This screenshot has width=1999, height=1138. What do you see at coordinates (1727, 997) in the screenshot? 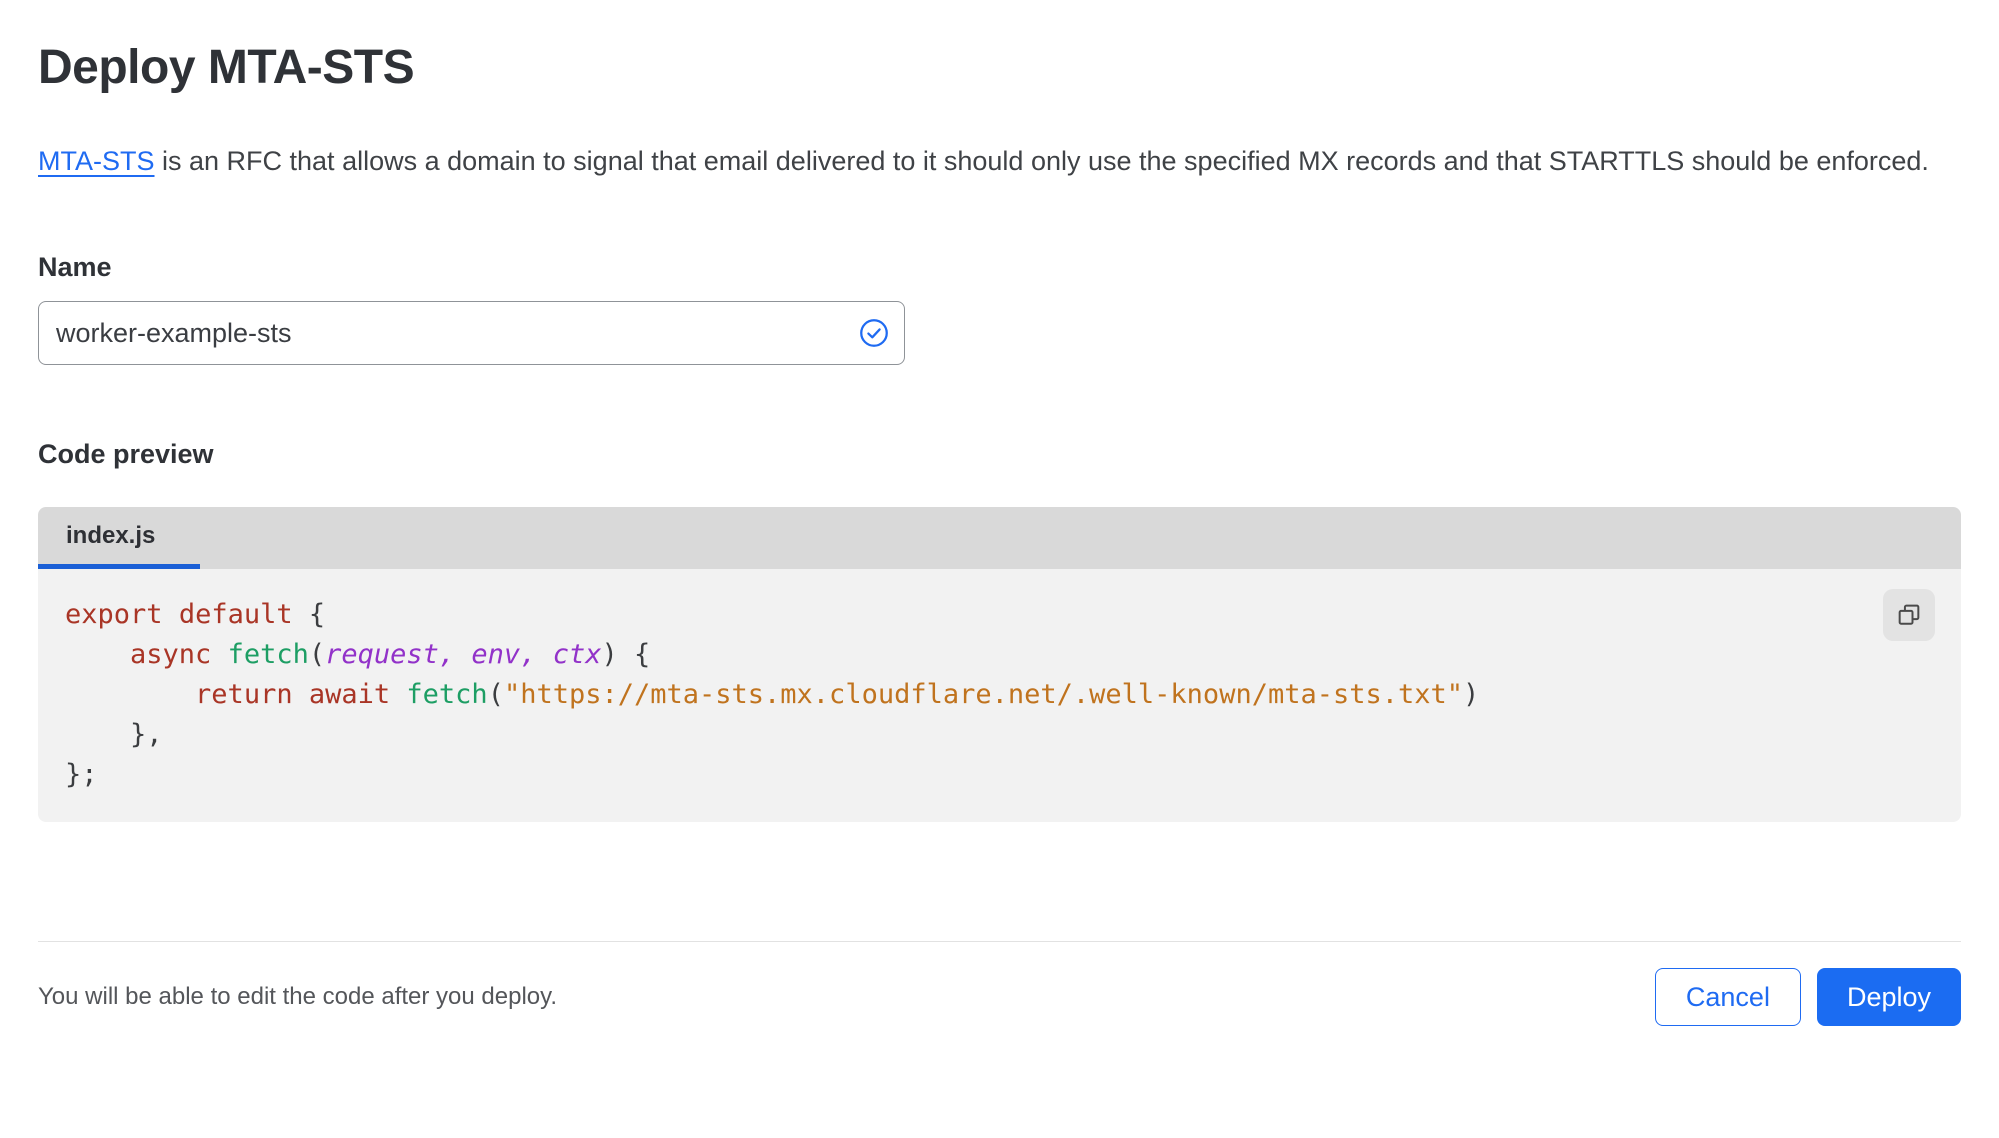
I see `cancel-button: Cancel` at bounding box center [1727, 997].